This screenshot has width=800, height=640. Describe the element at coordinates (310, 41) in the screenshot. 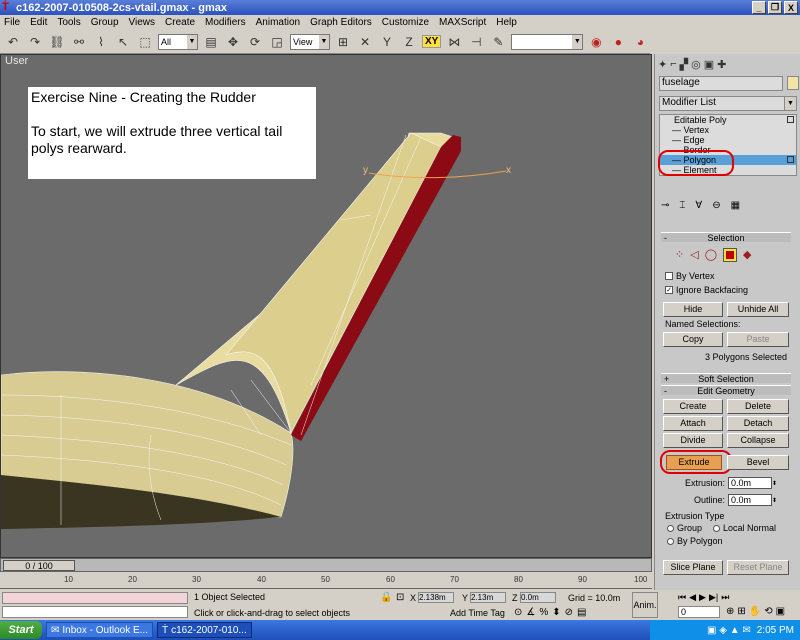

I see `ref-coord-dropdown: View ▼` at that location.